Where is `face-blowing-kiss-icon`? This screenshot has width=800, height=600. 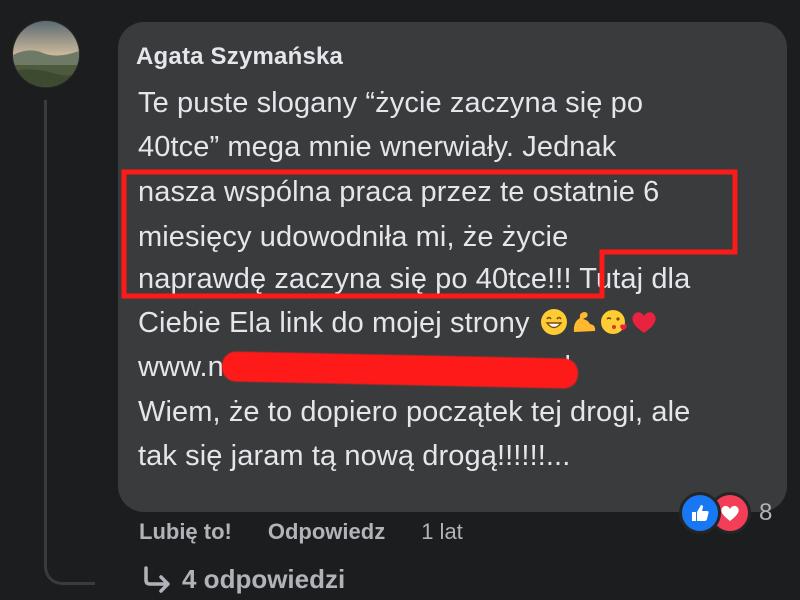
face-blowing-kiss-icon is located at coordinates (614, 322).